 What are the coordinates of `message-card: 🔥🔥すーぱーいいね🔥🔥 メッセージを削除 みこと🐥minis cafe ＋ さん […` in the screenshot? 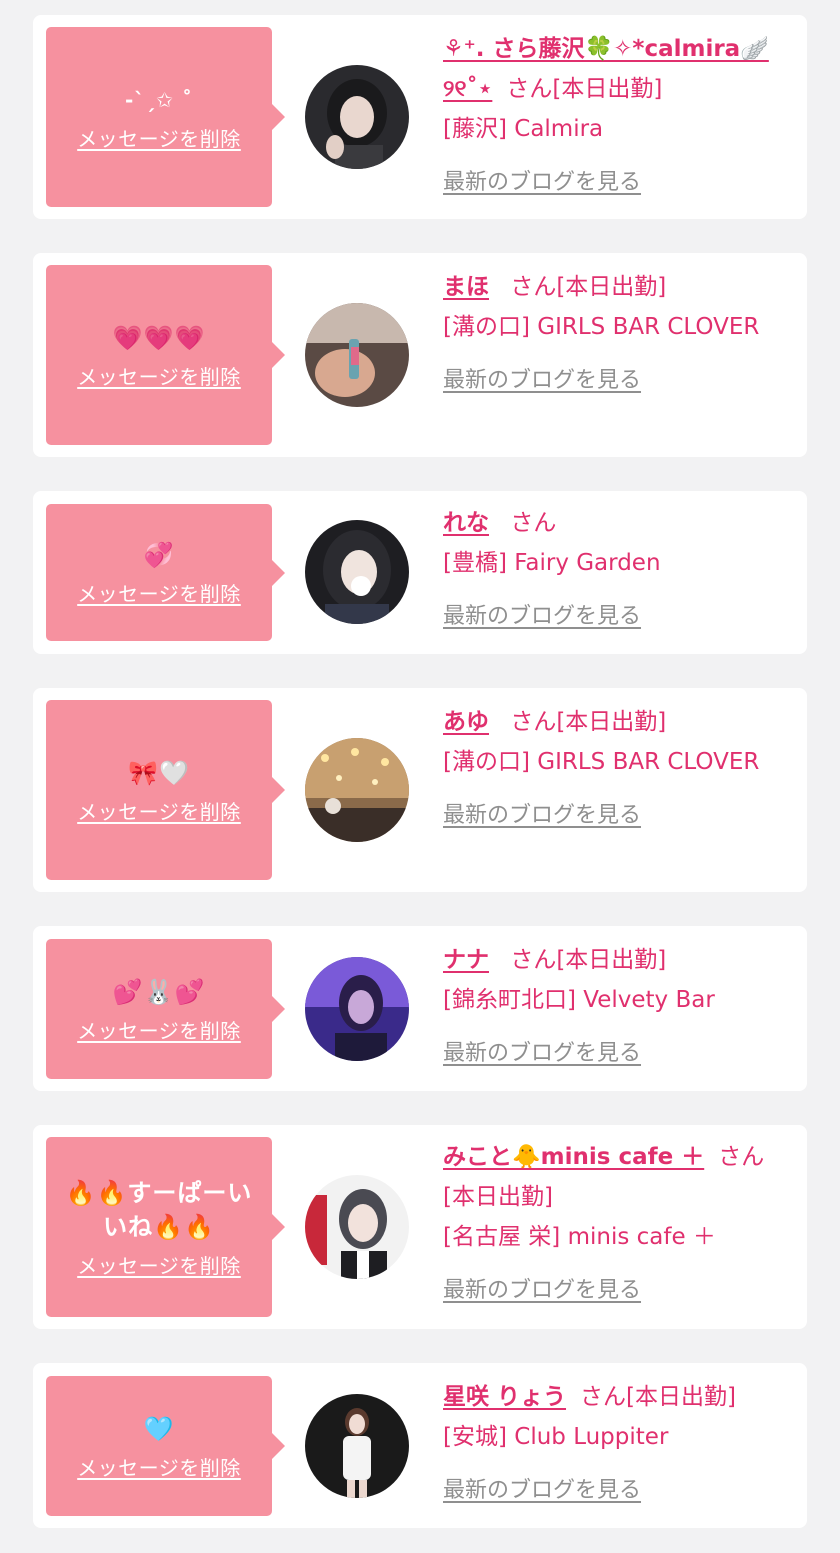 It's located at (420, 1227).